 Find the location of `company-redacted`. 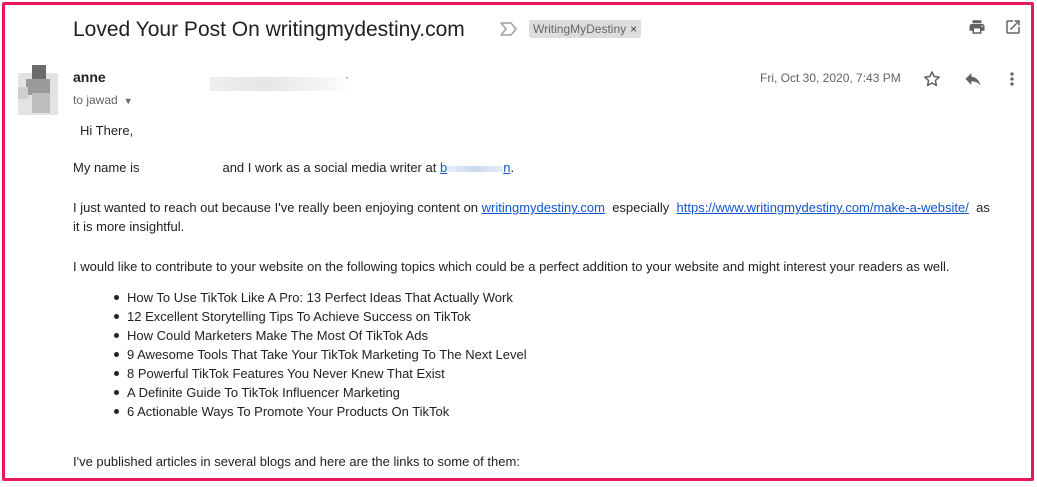

company-redacted is located at coordinates (475, 169).